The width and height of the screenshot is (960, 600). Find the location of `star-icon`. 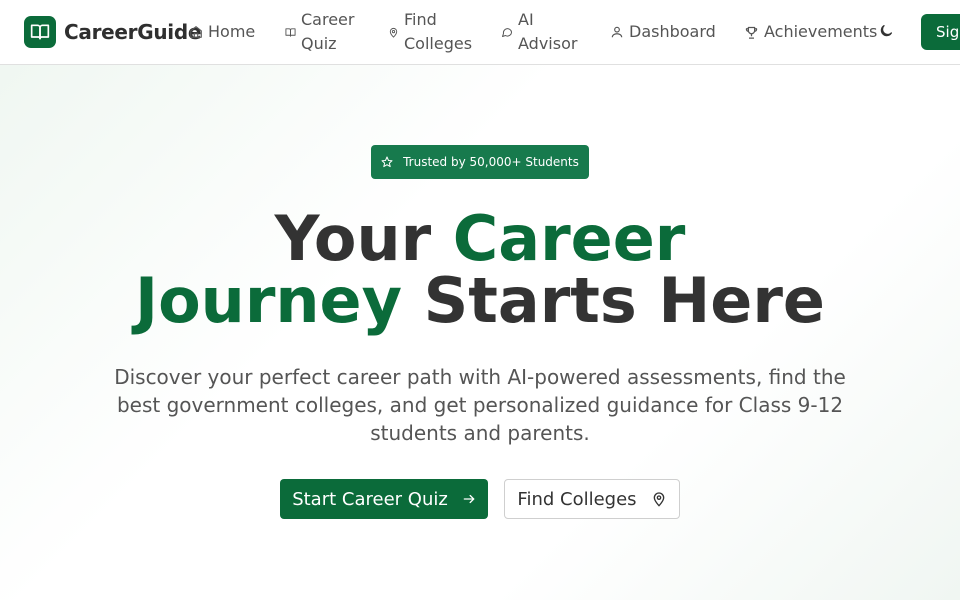

star-icon is located at coordinates (387, 162).